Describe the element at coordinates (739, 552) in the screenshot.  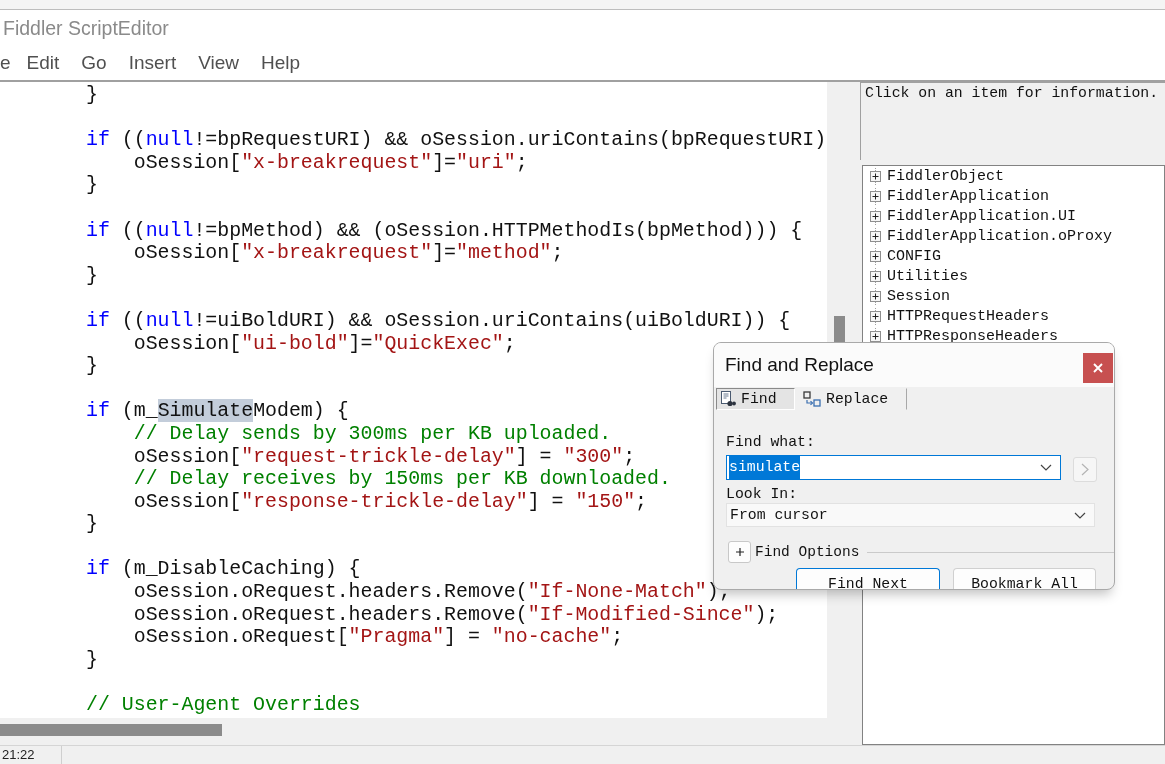
I see `expand-options-button` at that location.